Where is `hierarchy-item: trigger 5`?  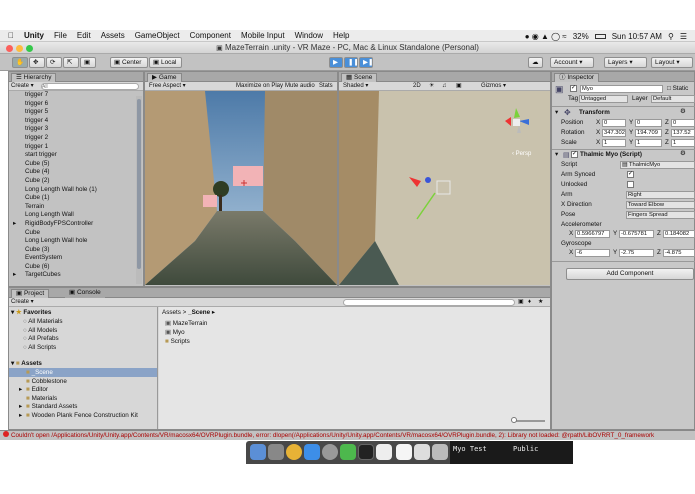 hierarchy-item: trigger 5 is located at coordinates (76, 112).